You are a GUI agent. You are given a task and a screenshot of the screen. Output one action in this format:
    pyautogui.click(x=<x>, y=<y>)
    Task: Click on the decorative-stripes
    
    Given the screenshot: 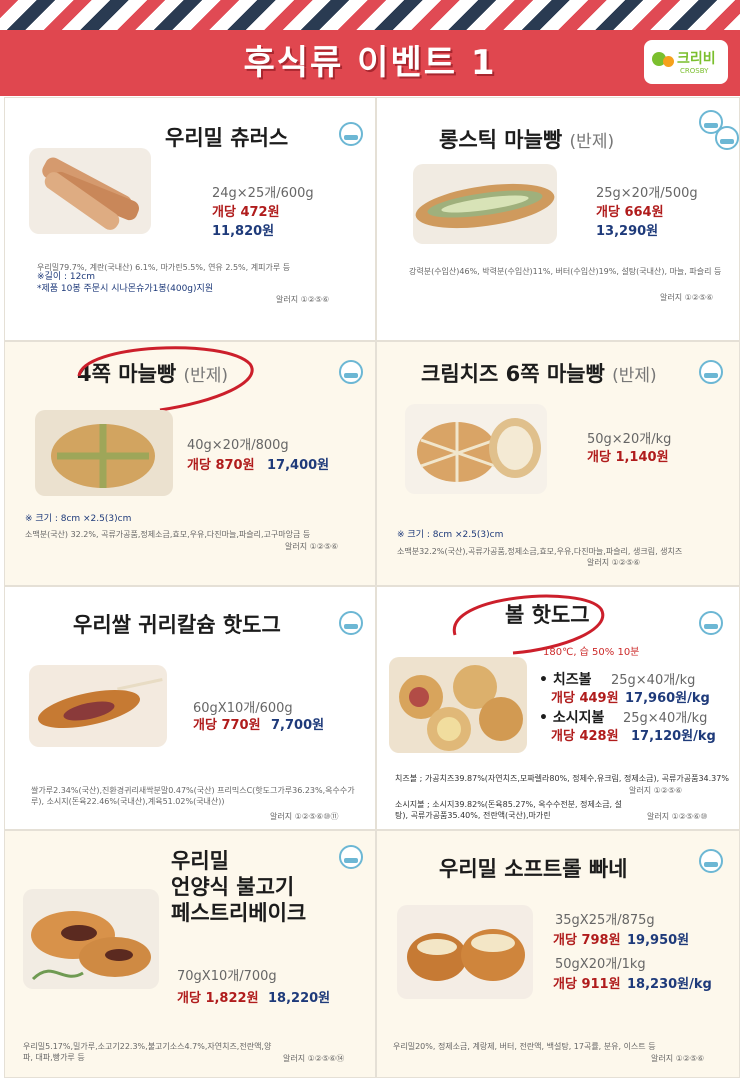 What is the action you would take?
    pyautogui.click(x=370, y=17)
    